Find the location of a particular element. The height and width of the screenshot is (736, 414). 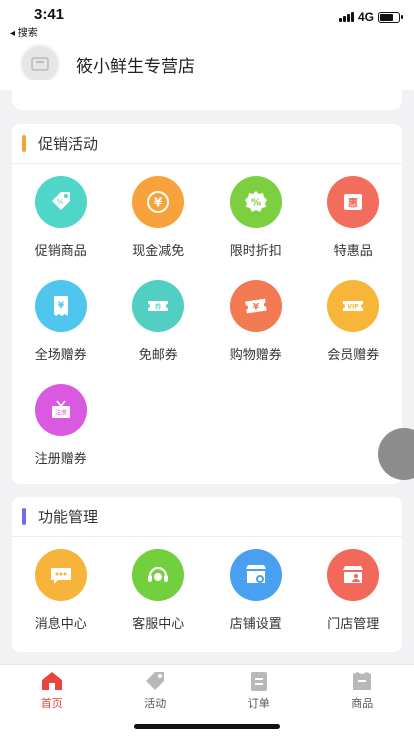

function-item-messages: 消息中心 is located at coordinates (61, 601).